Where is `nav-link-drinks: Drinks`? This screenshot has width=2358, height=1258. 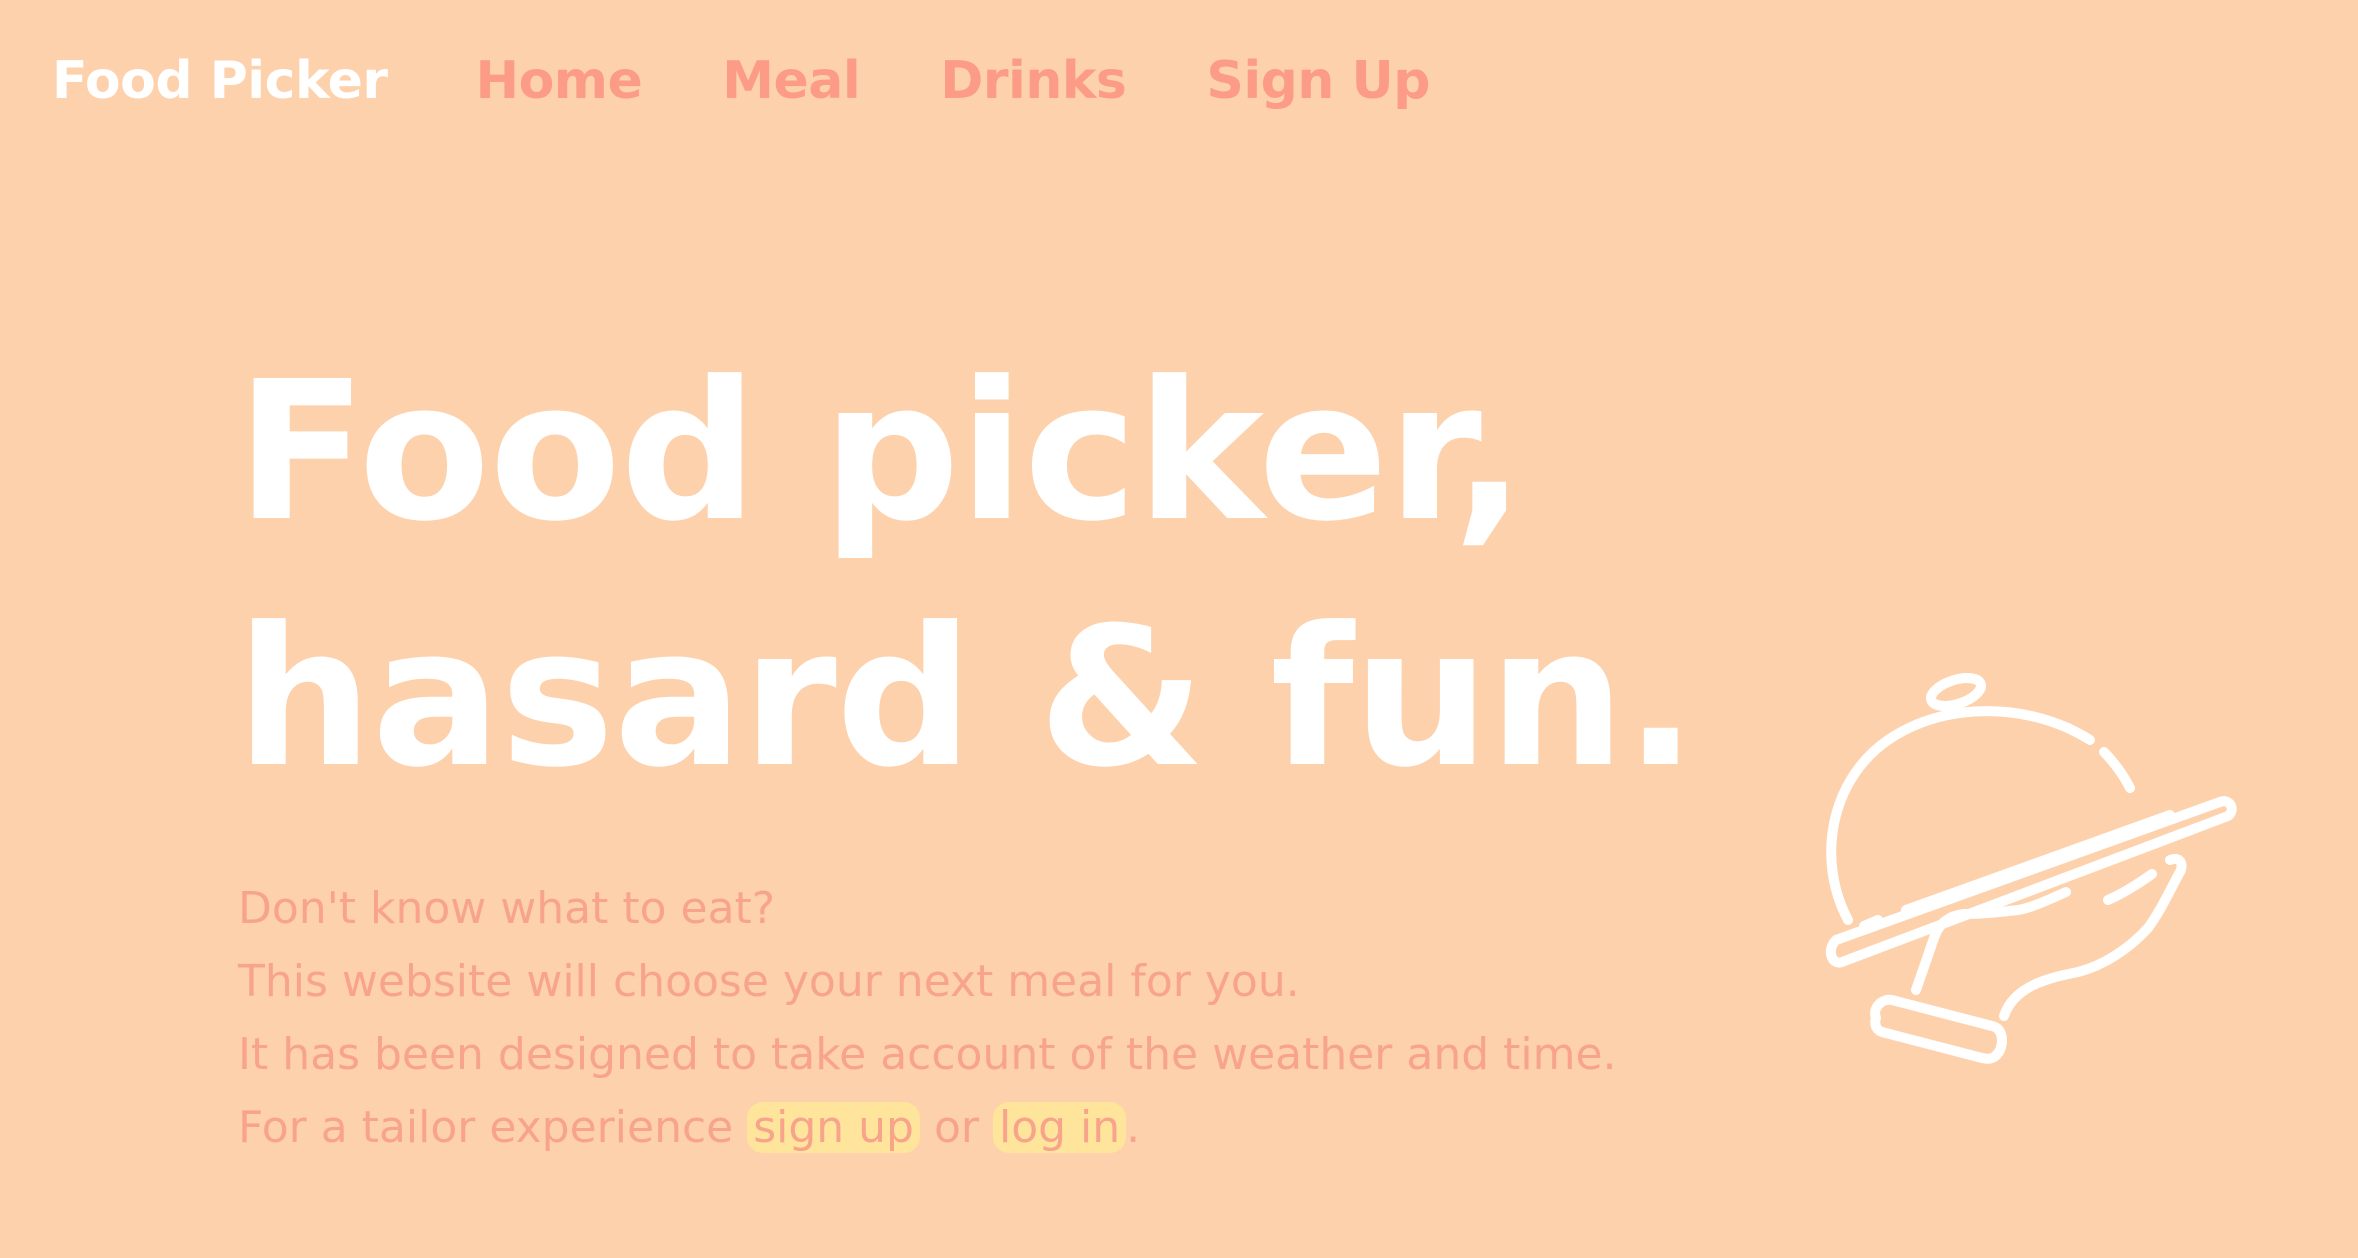
nav-link-drinks: Drinks is located at coordinates (1033, 81).